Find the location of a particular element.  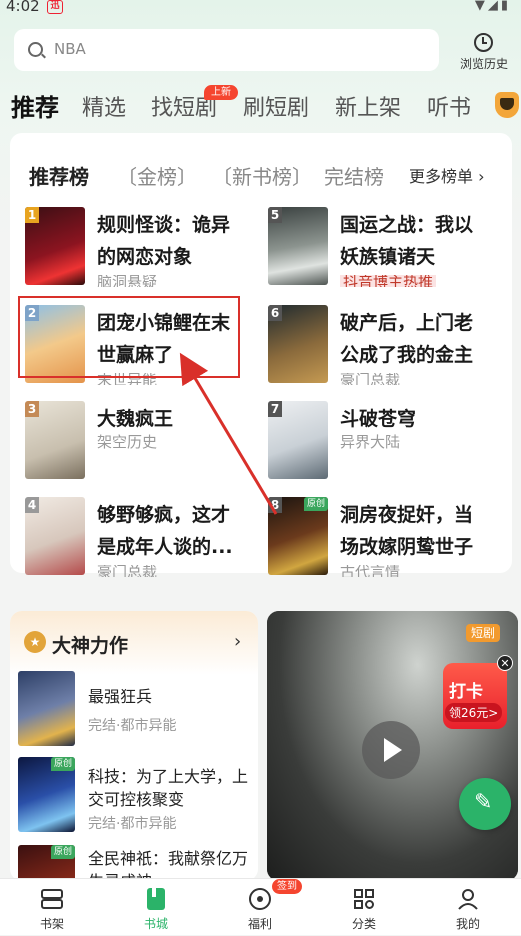

ranking-title: 推荐榜 is located at coordinates (59, 175).